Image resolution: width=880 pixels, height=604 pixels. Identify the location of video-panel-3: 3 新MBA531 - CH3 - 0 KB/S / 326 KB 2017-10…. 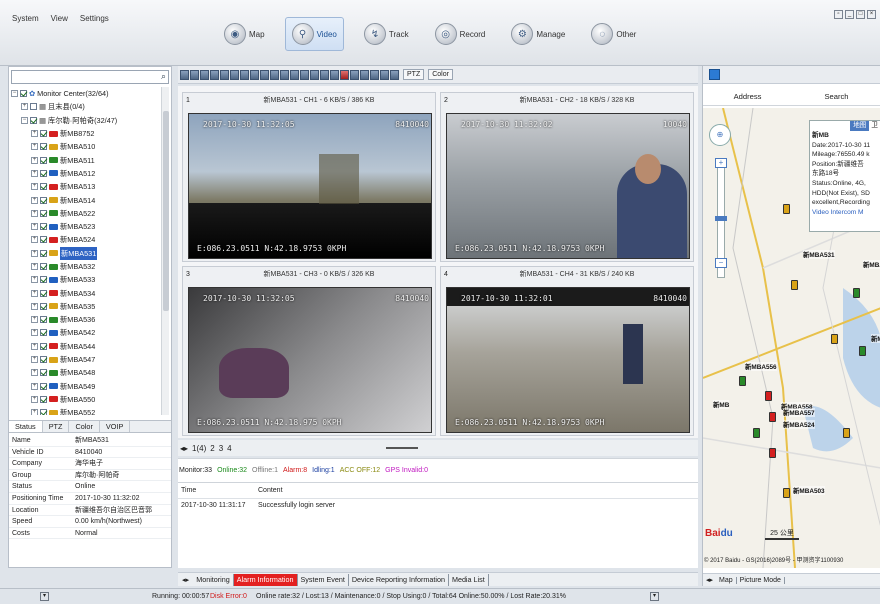
(309, 351).